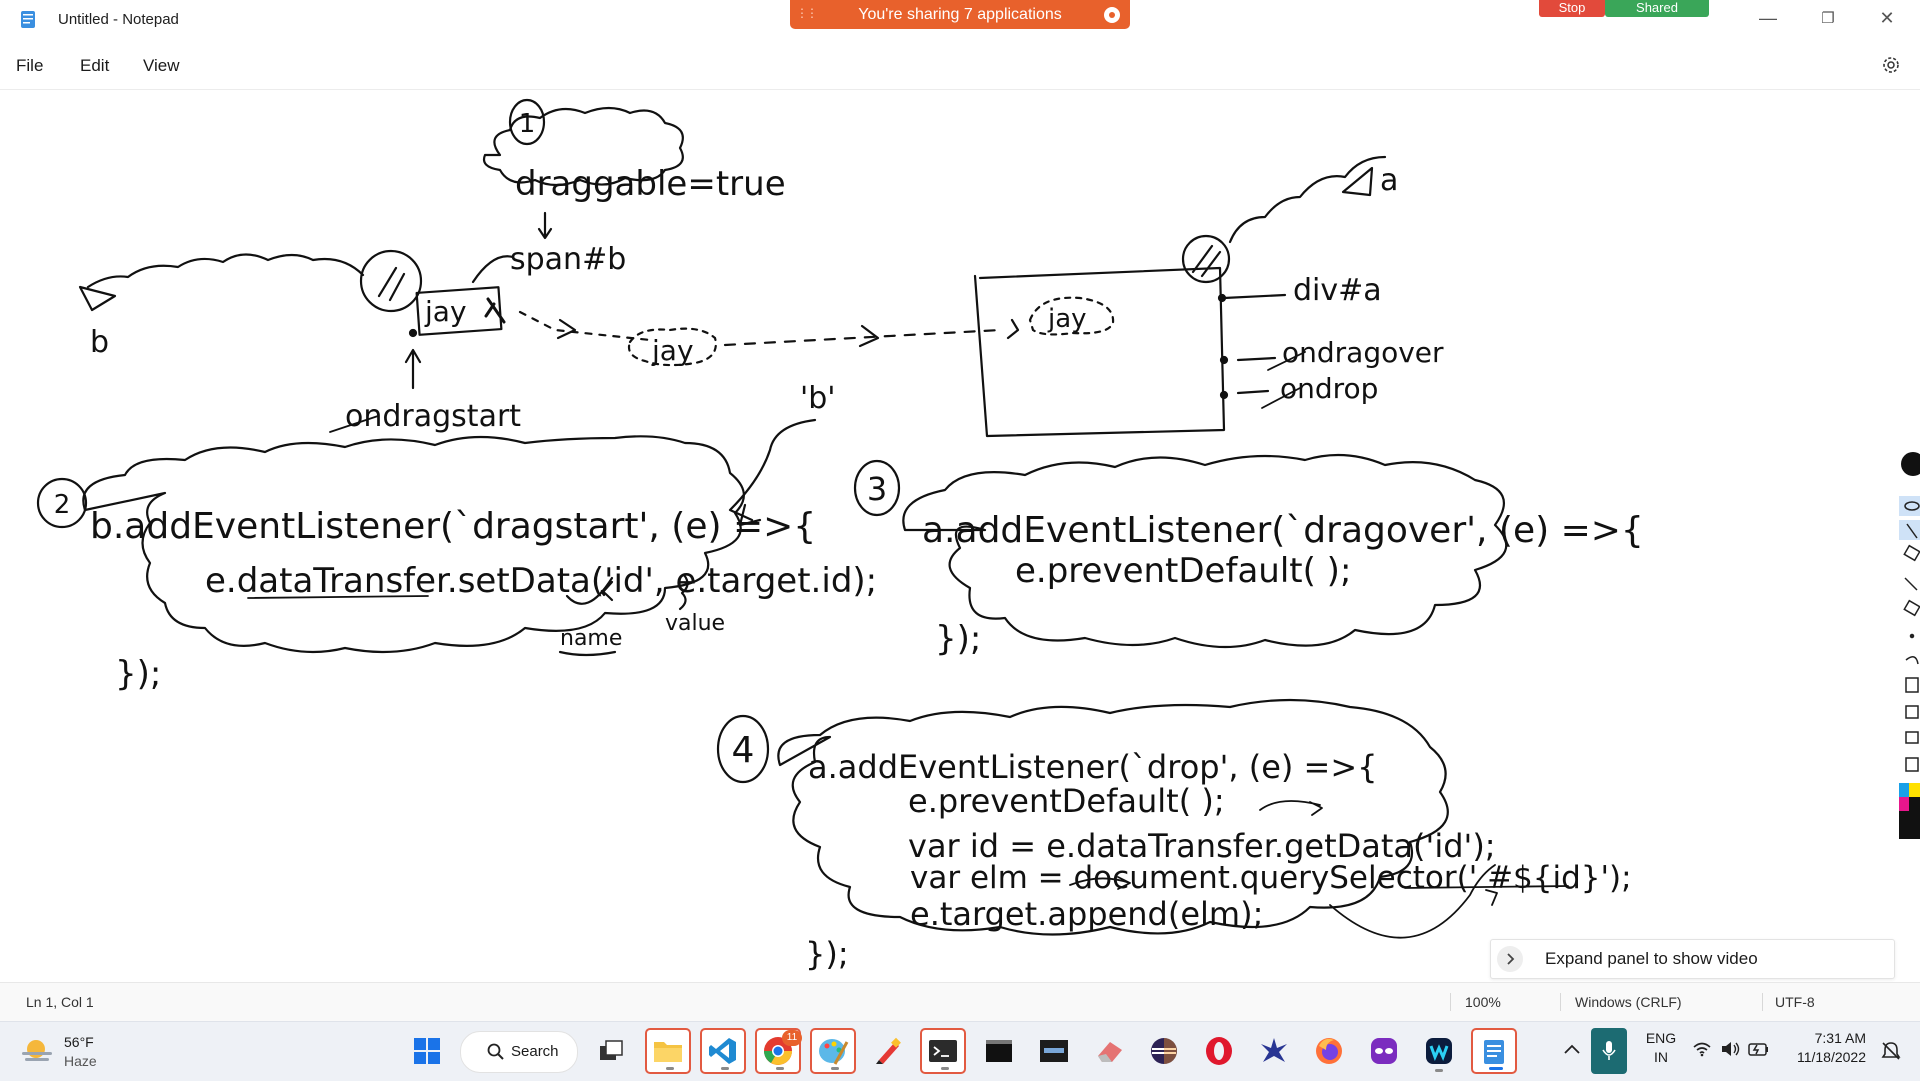  Describe the element at coordinates (568, 259) in the screenshot. I see `span-label: span#b` at that location.